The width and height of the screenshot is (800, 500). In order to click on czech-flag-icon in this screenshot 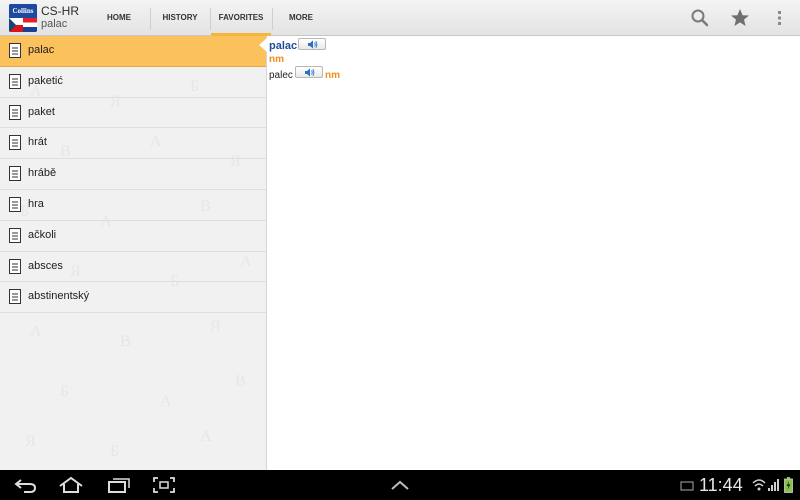, I will do `click(16, 25)`.